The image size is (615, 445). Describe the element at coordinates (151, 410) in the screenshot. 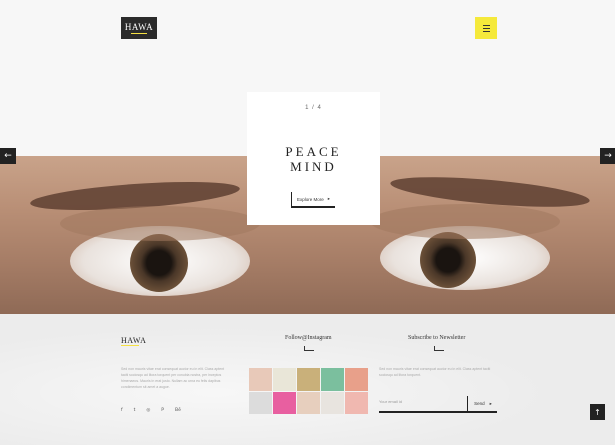

I see `social-links: f t ◎ P Bē` at that location.